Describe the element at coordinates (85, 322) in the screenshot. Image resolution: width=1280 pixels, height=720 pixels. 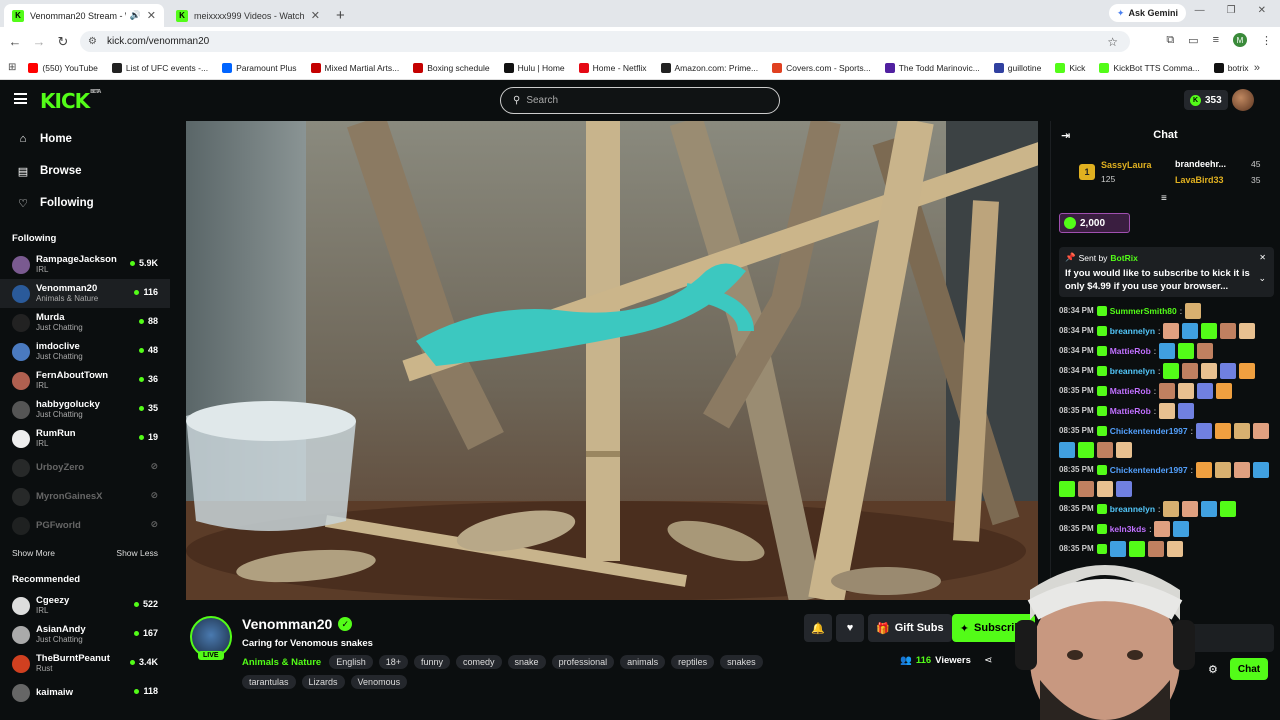
I see `sidebar-channel-murda: Murda Just Chatting 88` at that location.